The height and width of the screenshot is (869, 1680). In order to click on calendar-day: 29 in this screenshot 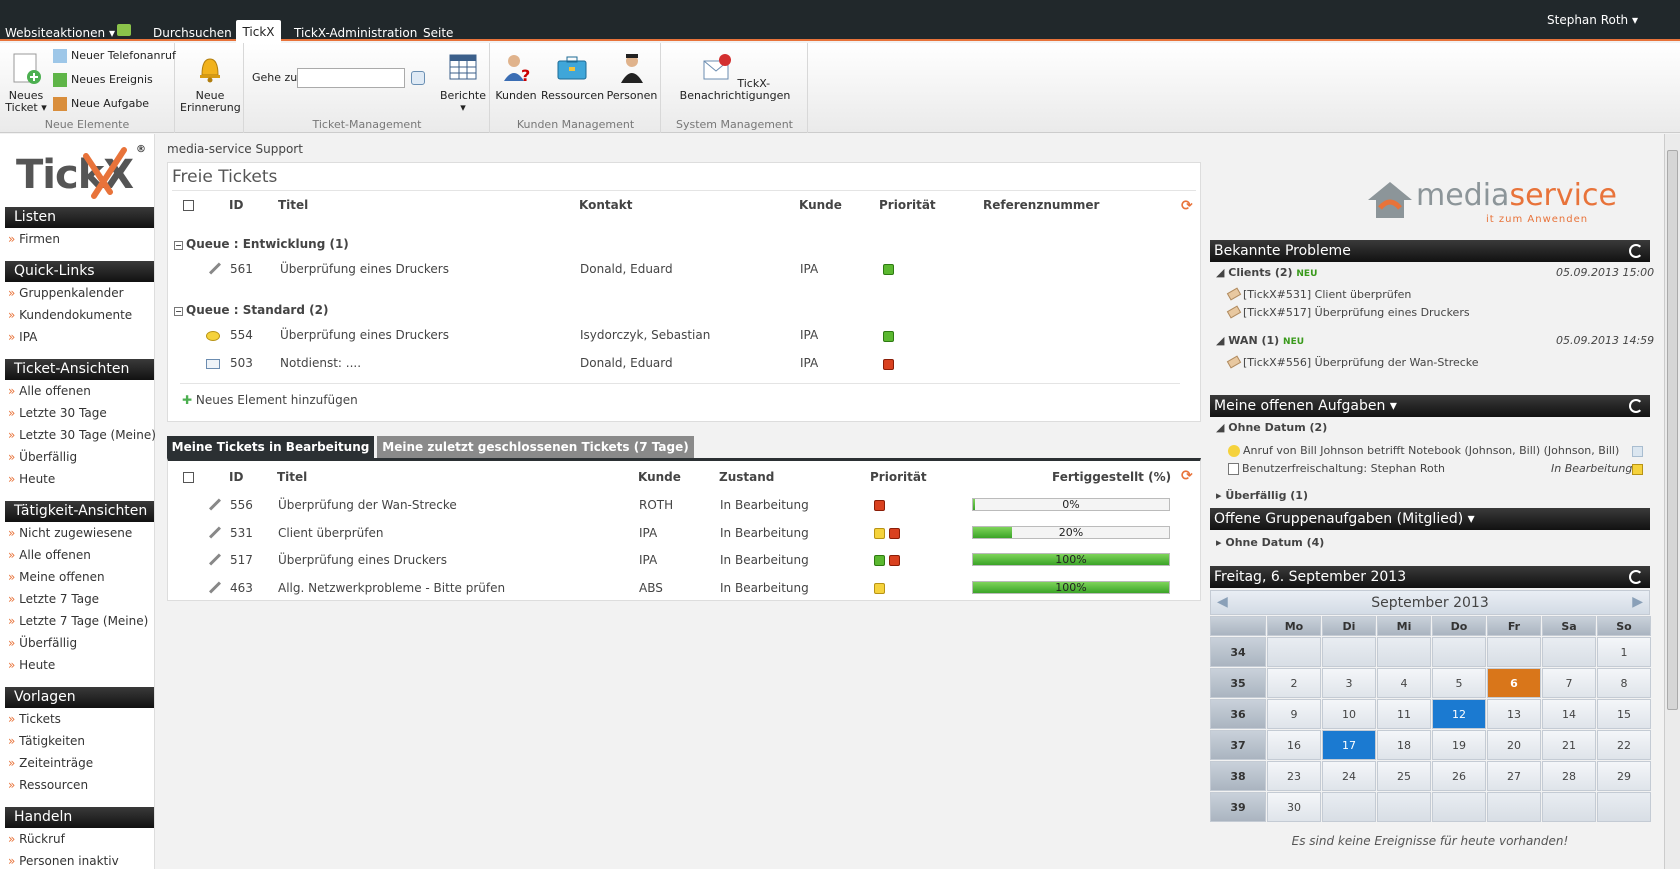, I will do `click(1624, 776)`.